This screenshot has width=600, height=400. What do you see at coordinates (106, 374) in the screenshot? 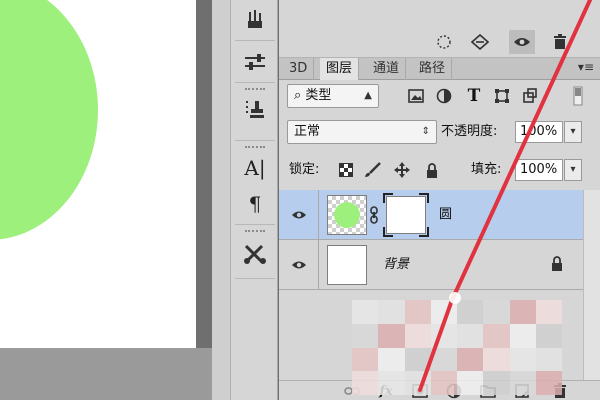
I see `canvas-pasteboard` at bounding box center [106, 374].